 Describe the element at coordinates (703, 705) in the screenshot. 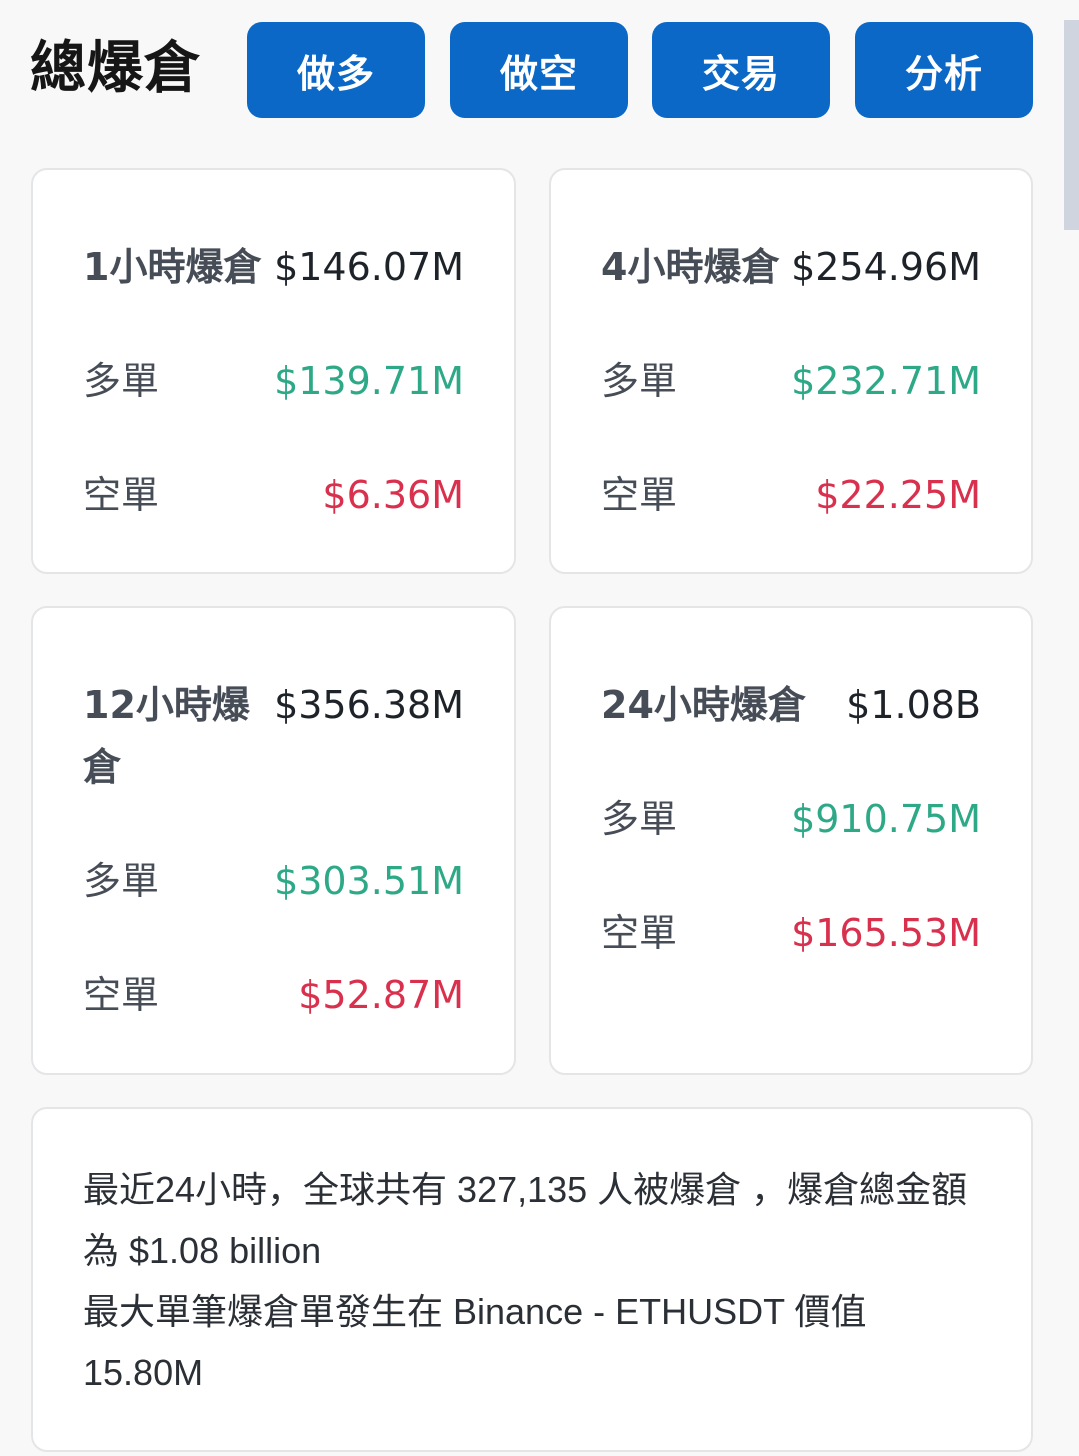

I see `period-label: 24小時爆倉` at that location.